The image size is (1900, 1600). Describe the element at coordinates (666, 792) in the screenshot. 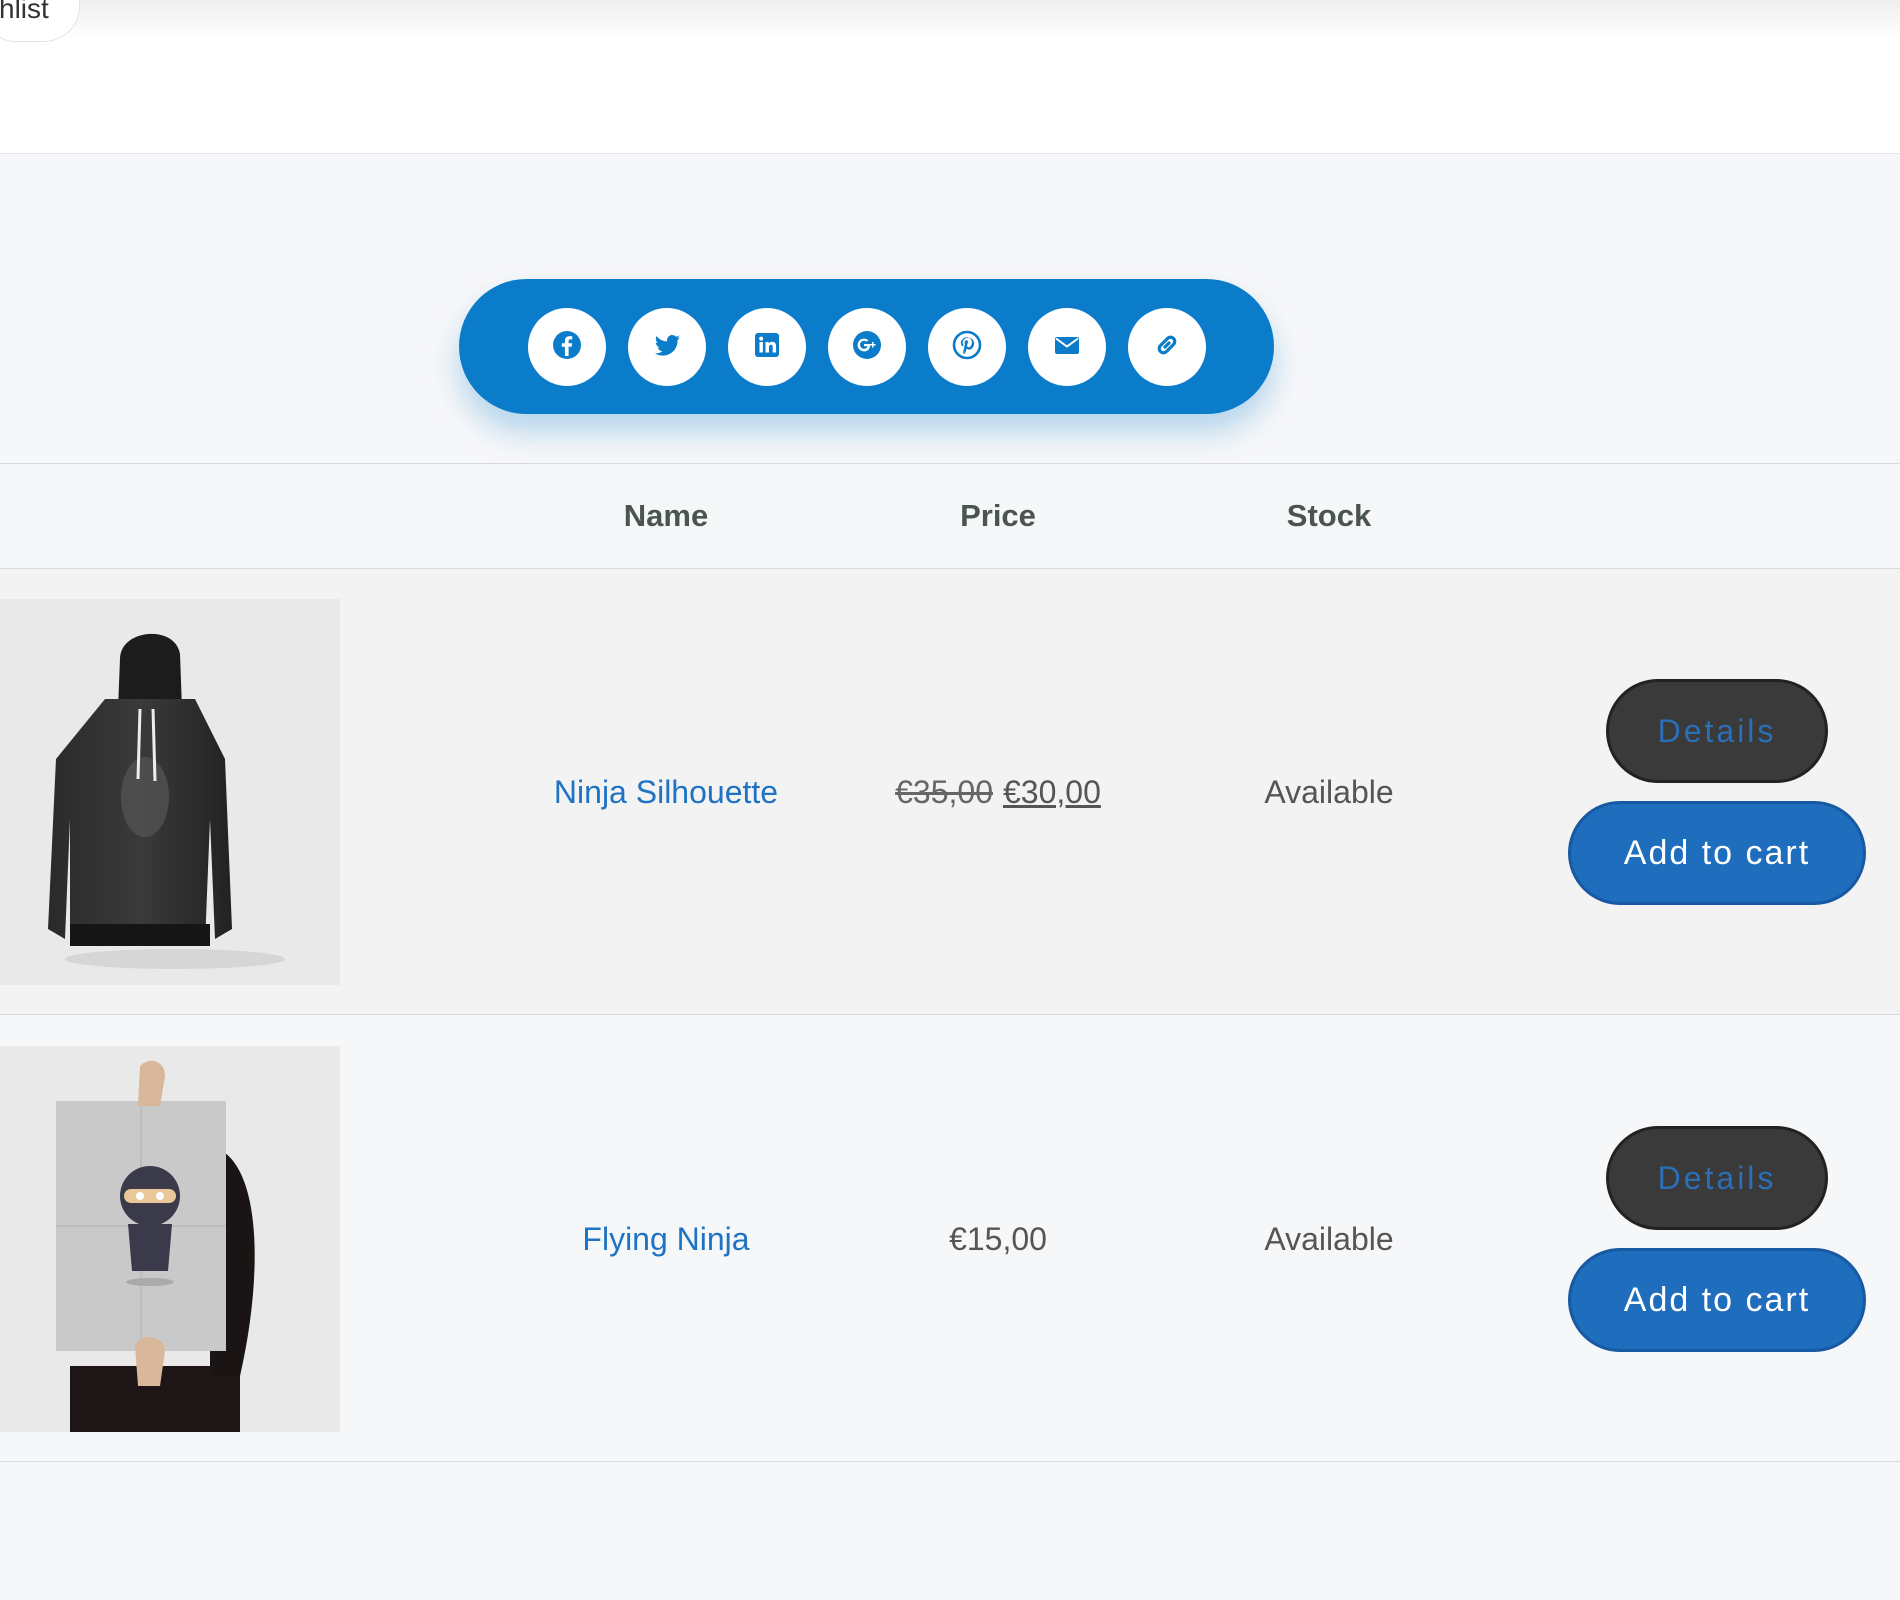

I see `product-name-link: Ninja Silhouette` at that location.